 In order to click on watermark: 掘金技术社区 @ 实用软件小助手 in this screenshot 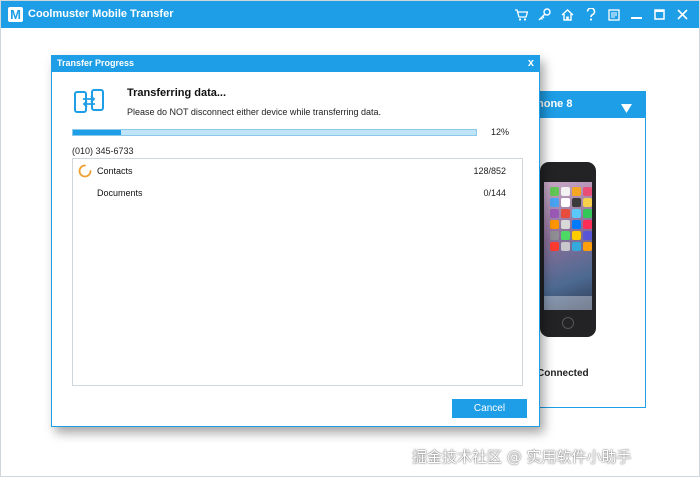, I will do `click(522, 457)`.